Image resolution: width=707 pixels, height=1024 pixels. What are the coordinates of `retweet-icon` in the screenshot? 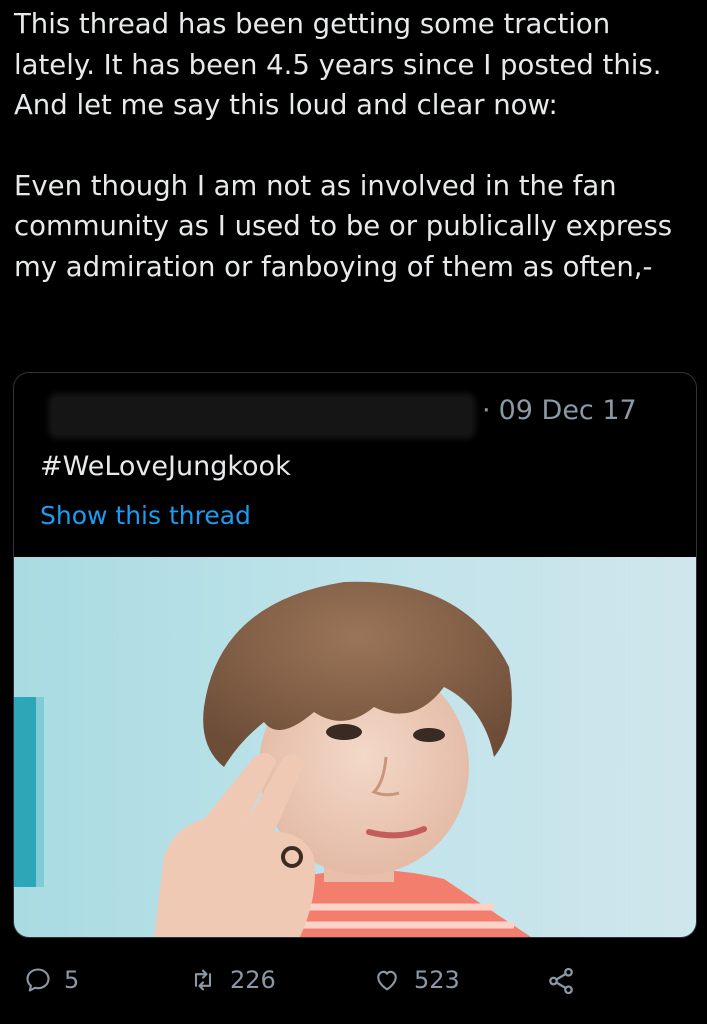 It's located at (203, 980).